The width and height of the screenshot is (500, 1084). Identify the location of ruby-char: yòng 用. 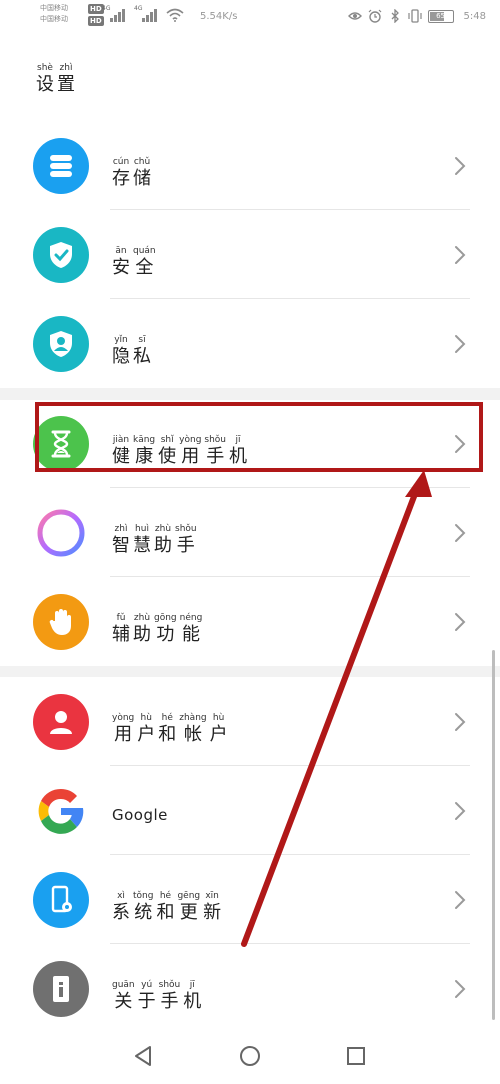
(123, 729).